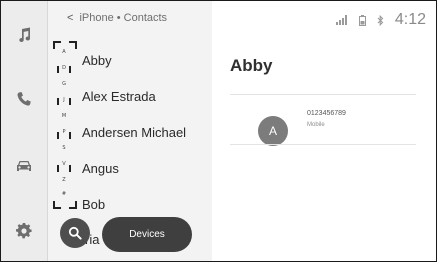 The width and height of the screenshot is (437, 262). What do you see at coordinates (273, 131) in the screenshot?
I see `avatar: A` at bounding box center [273, 131].